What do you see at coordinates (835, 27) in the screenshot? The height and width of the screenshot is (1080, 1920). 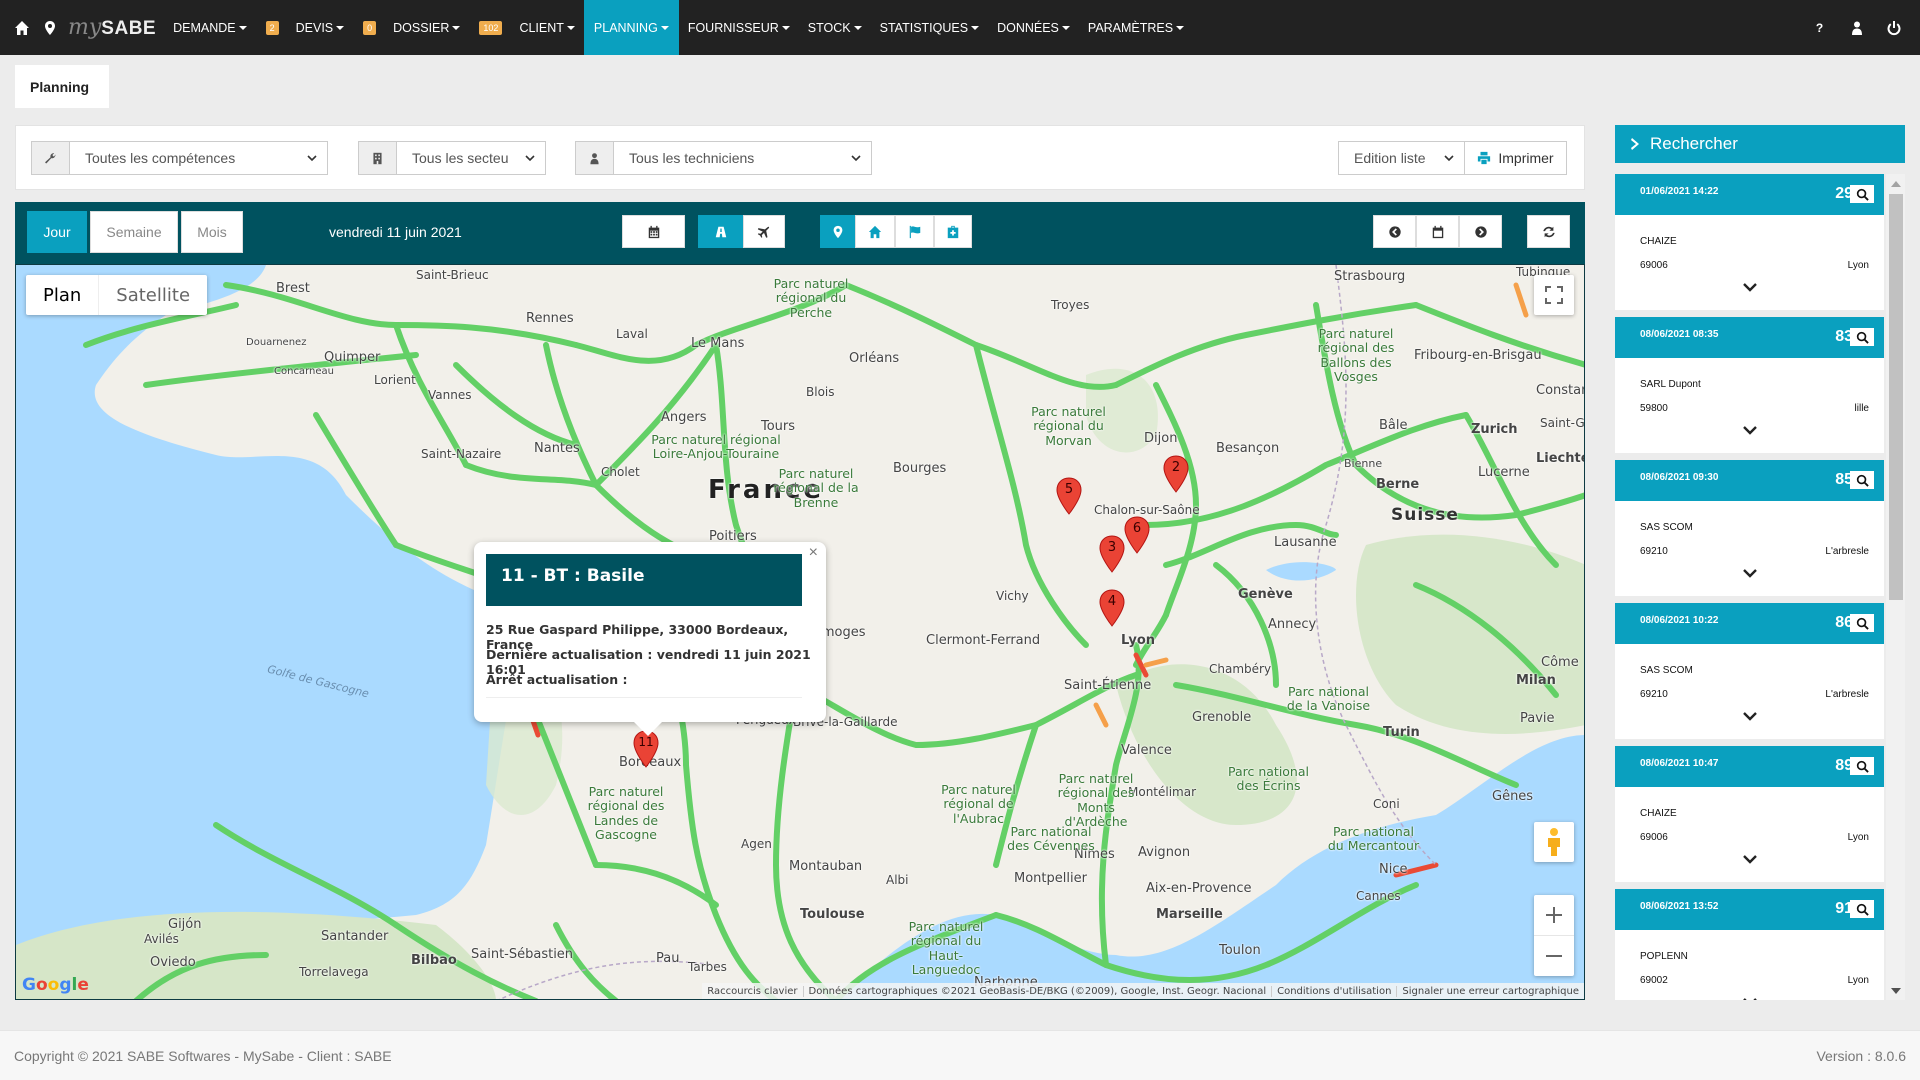 I see `nav-stock: STOCK` at bounding box center [835, 27].